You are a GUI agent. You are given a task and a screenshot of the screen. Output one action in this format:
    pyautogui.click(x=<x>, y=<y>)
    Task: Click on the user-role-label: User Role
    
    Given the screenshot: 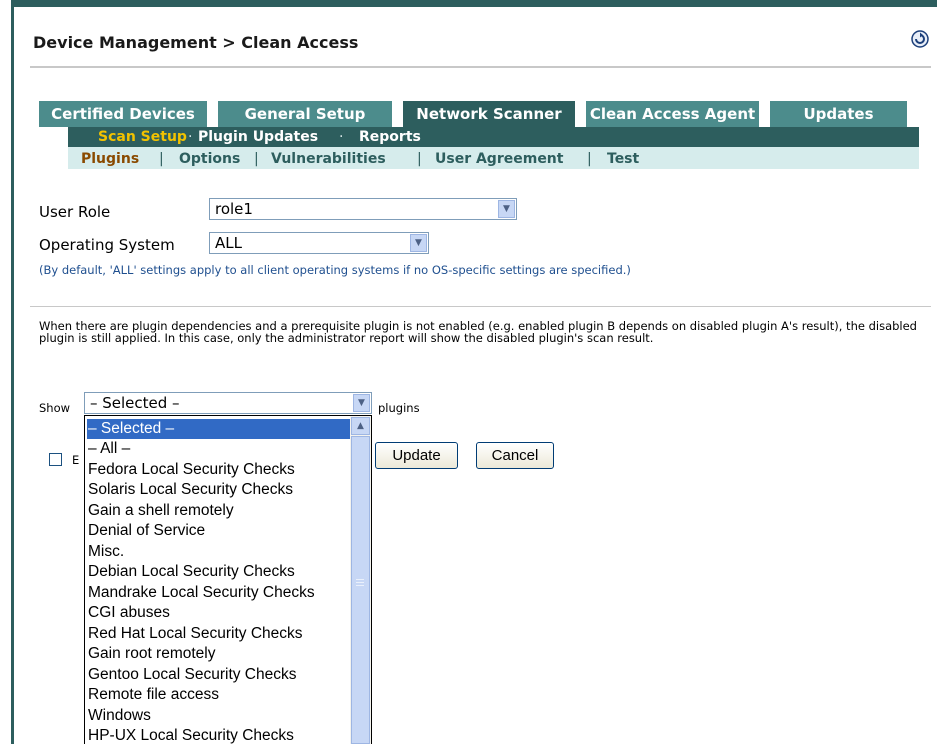 What is the action you would take?
    pyautogui.click(x=75, y=212)
    